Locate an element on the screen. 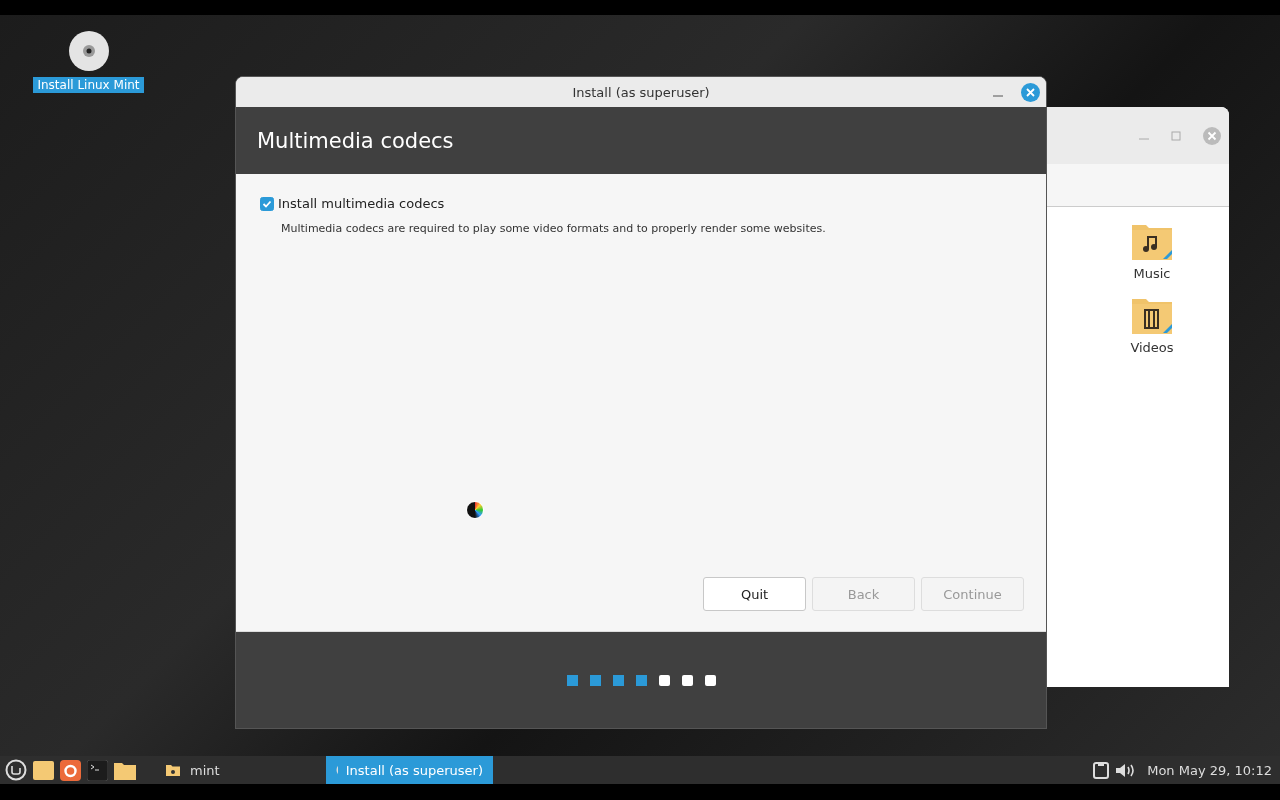 This screenshot has width=1280, height=800. page-heading: Multimedia codecs is located at coordinates (355, 140).